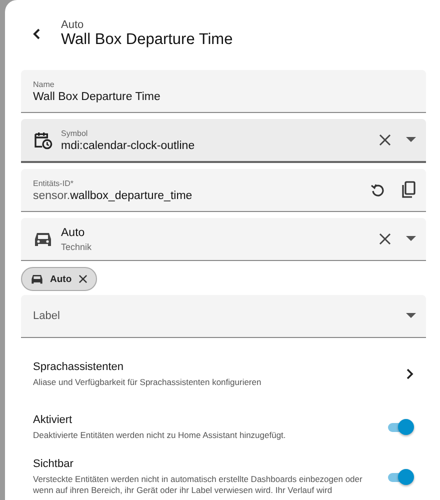  Describe the element at coordinates (128, 146) in the screenshot. I see `field-value: mdi:calendar-clock-outline` at that location.